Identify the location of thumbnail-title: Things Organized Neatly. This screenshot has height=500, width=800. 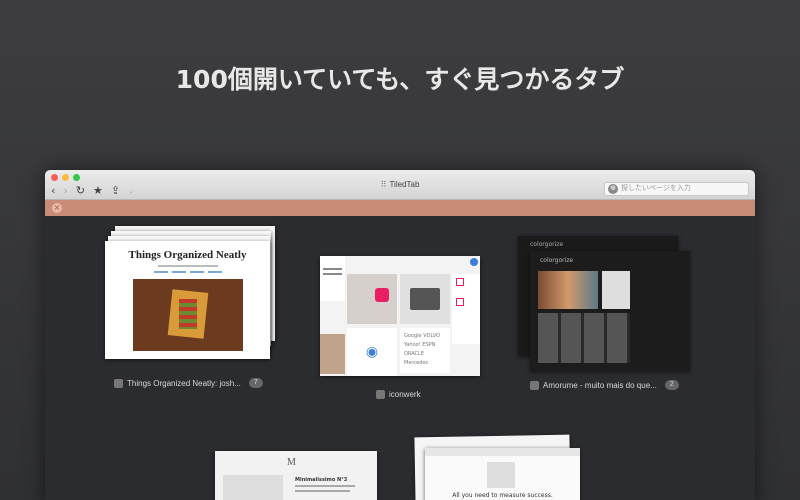
(187, 255).